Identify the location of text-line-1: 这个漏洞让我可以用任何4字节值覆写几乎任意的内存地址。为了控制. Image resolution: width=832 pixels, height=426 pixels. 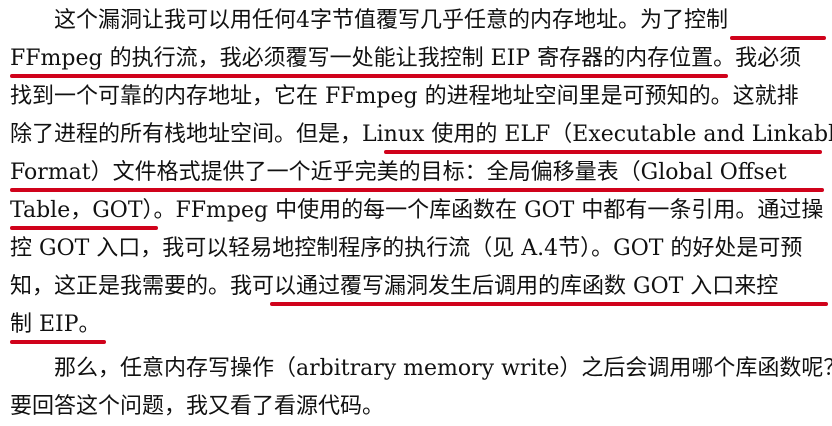
(391, 20).